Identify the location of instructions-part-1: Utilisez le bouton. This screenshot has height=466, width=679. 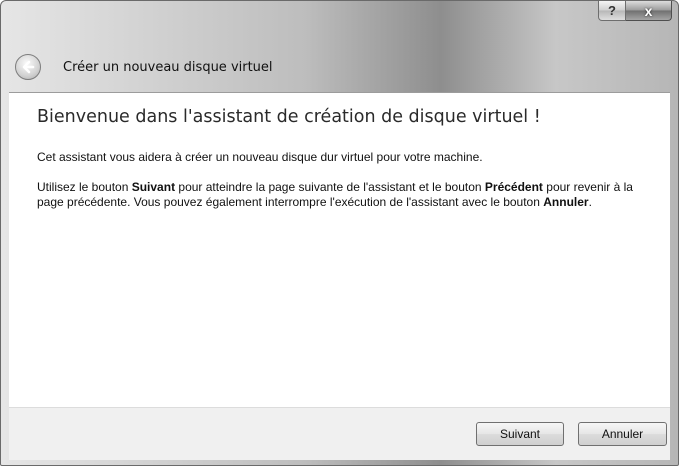
(84, 187).